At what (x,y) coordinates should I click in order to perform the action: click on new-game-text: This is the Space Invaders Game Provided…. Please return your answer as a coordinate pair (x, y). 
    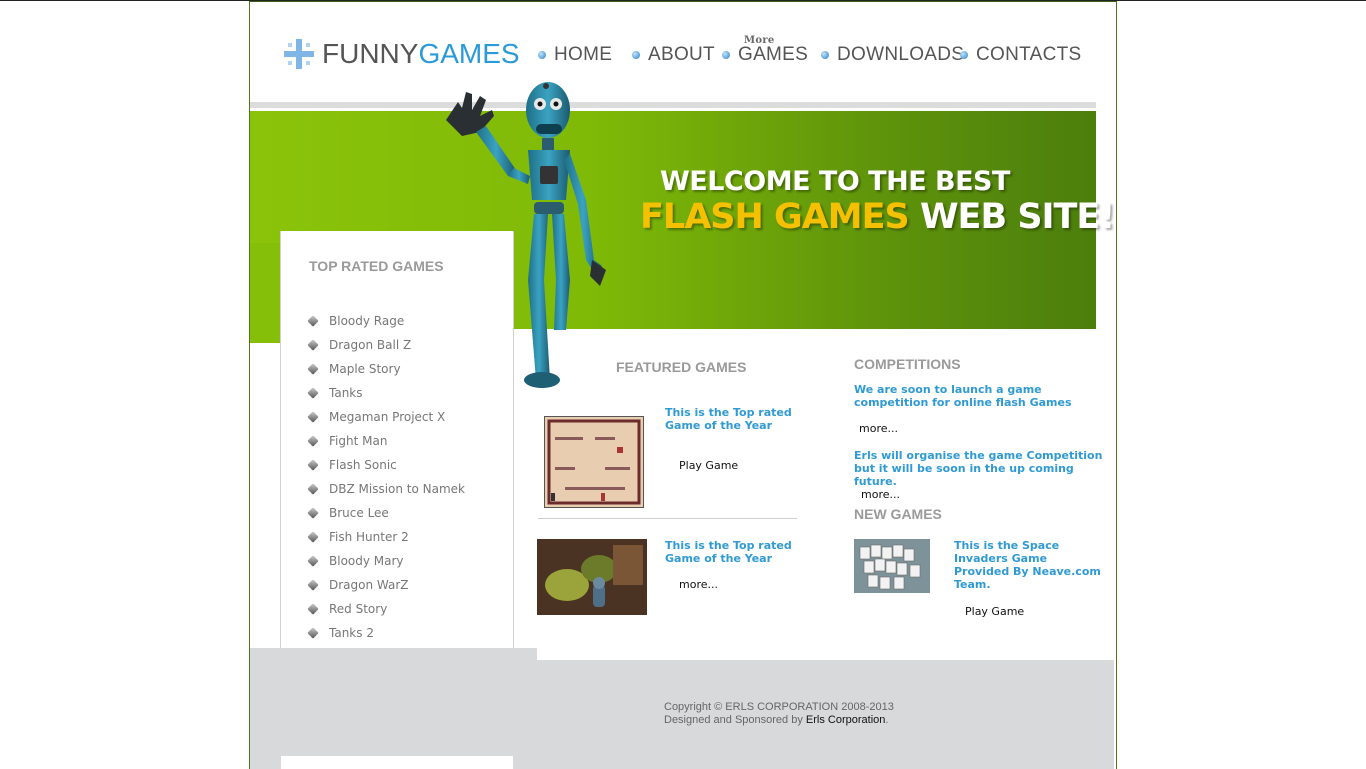
    Looking at the image, I should click on (1027, 565).